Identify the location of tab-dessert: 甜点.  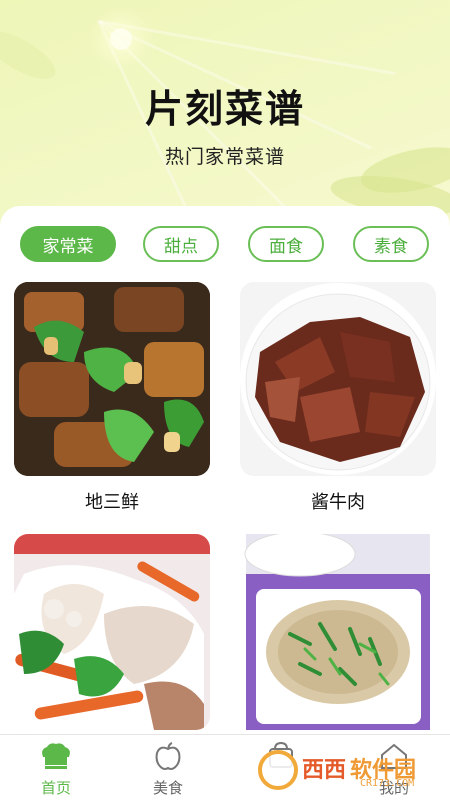
(181, 244).